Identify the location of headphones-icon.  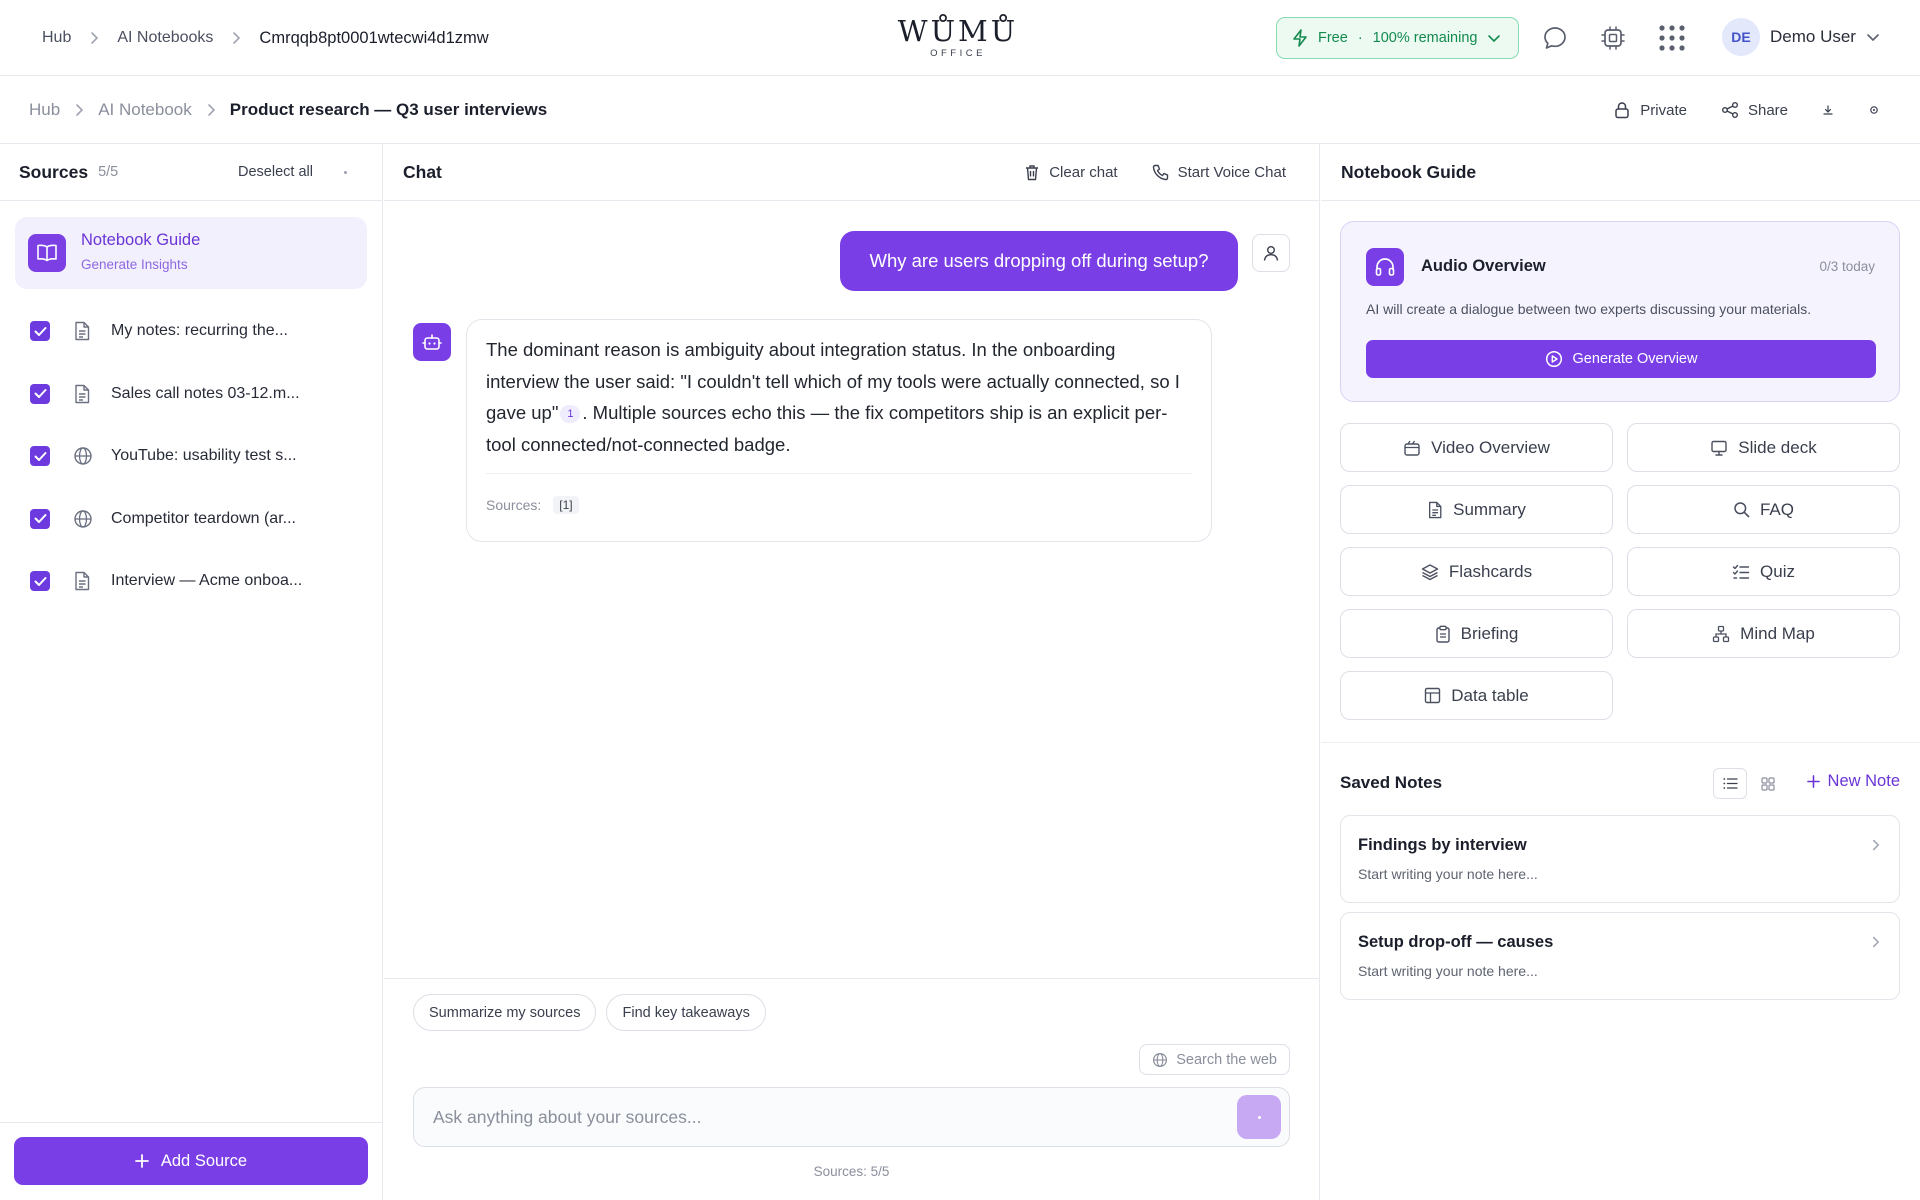
(1385, 267).